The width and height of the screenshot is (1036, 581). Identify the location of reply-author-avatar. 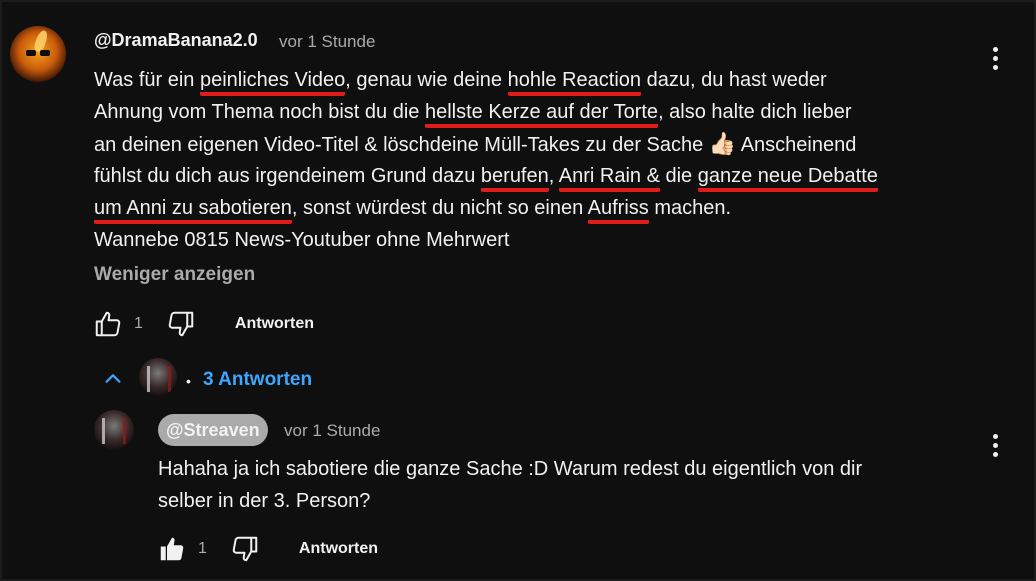
(114, 430).